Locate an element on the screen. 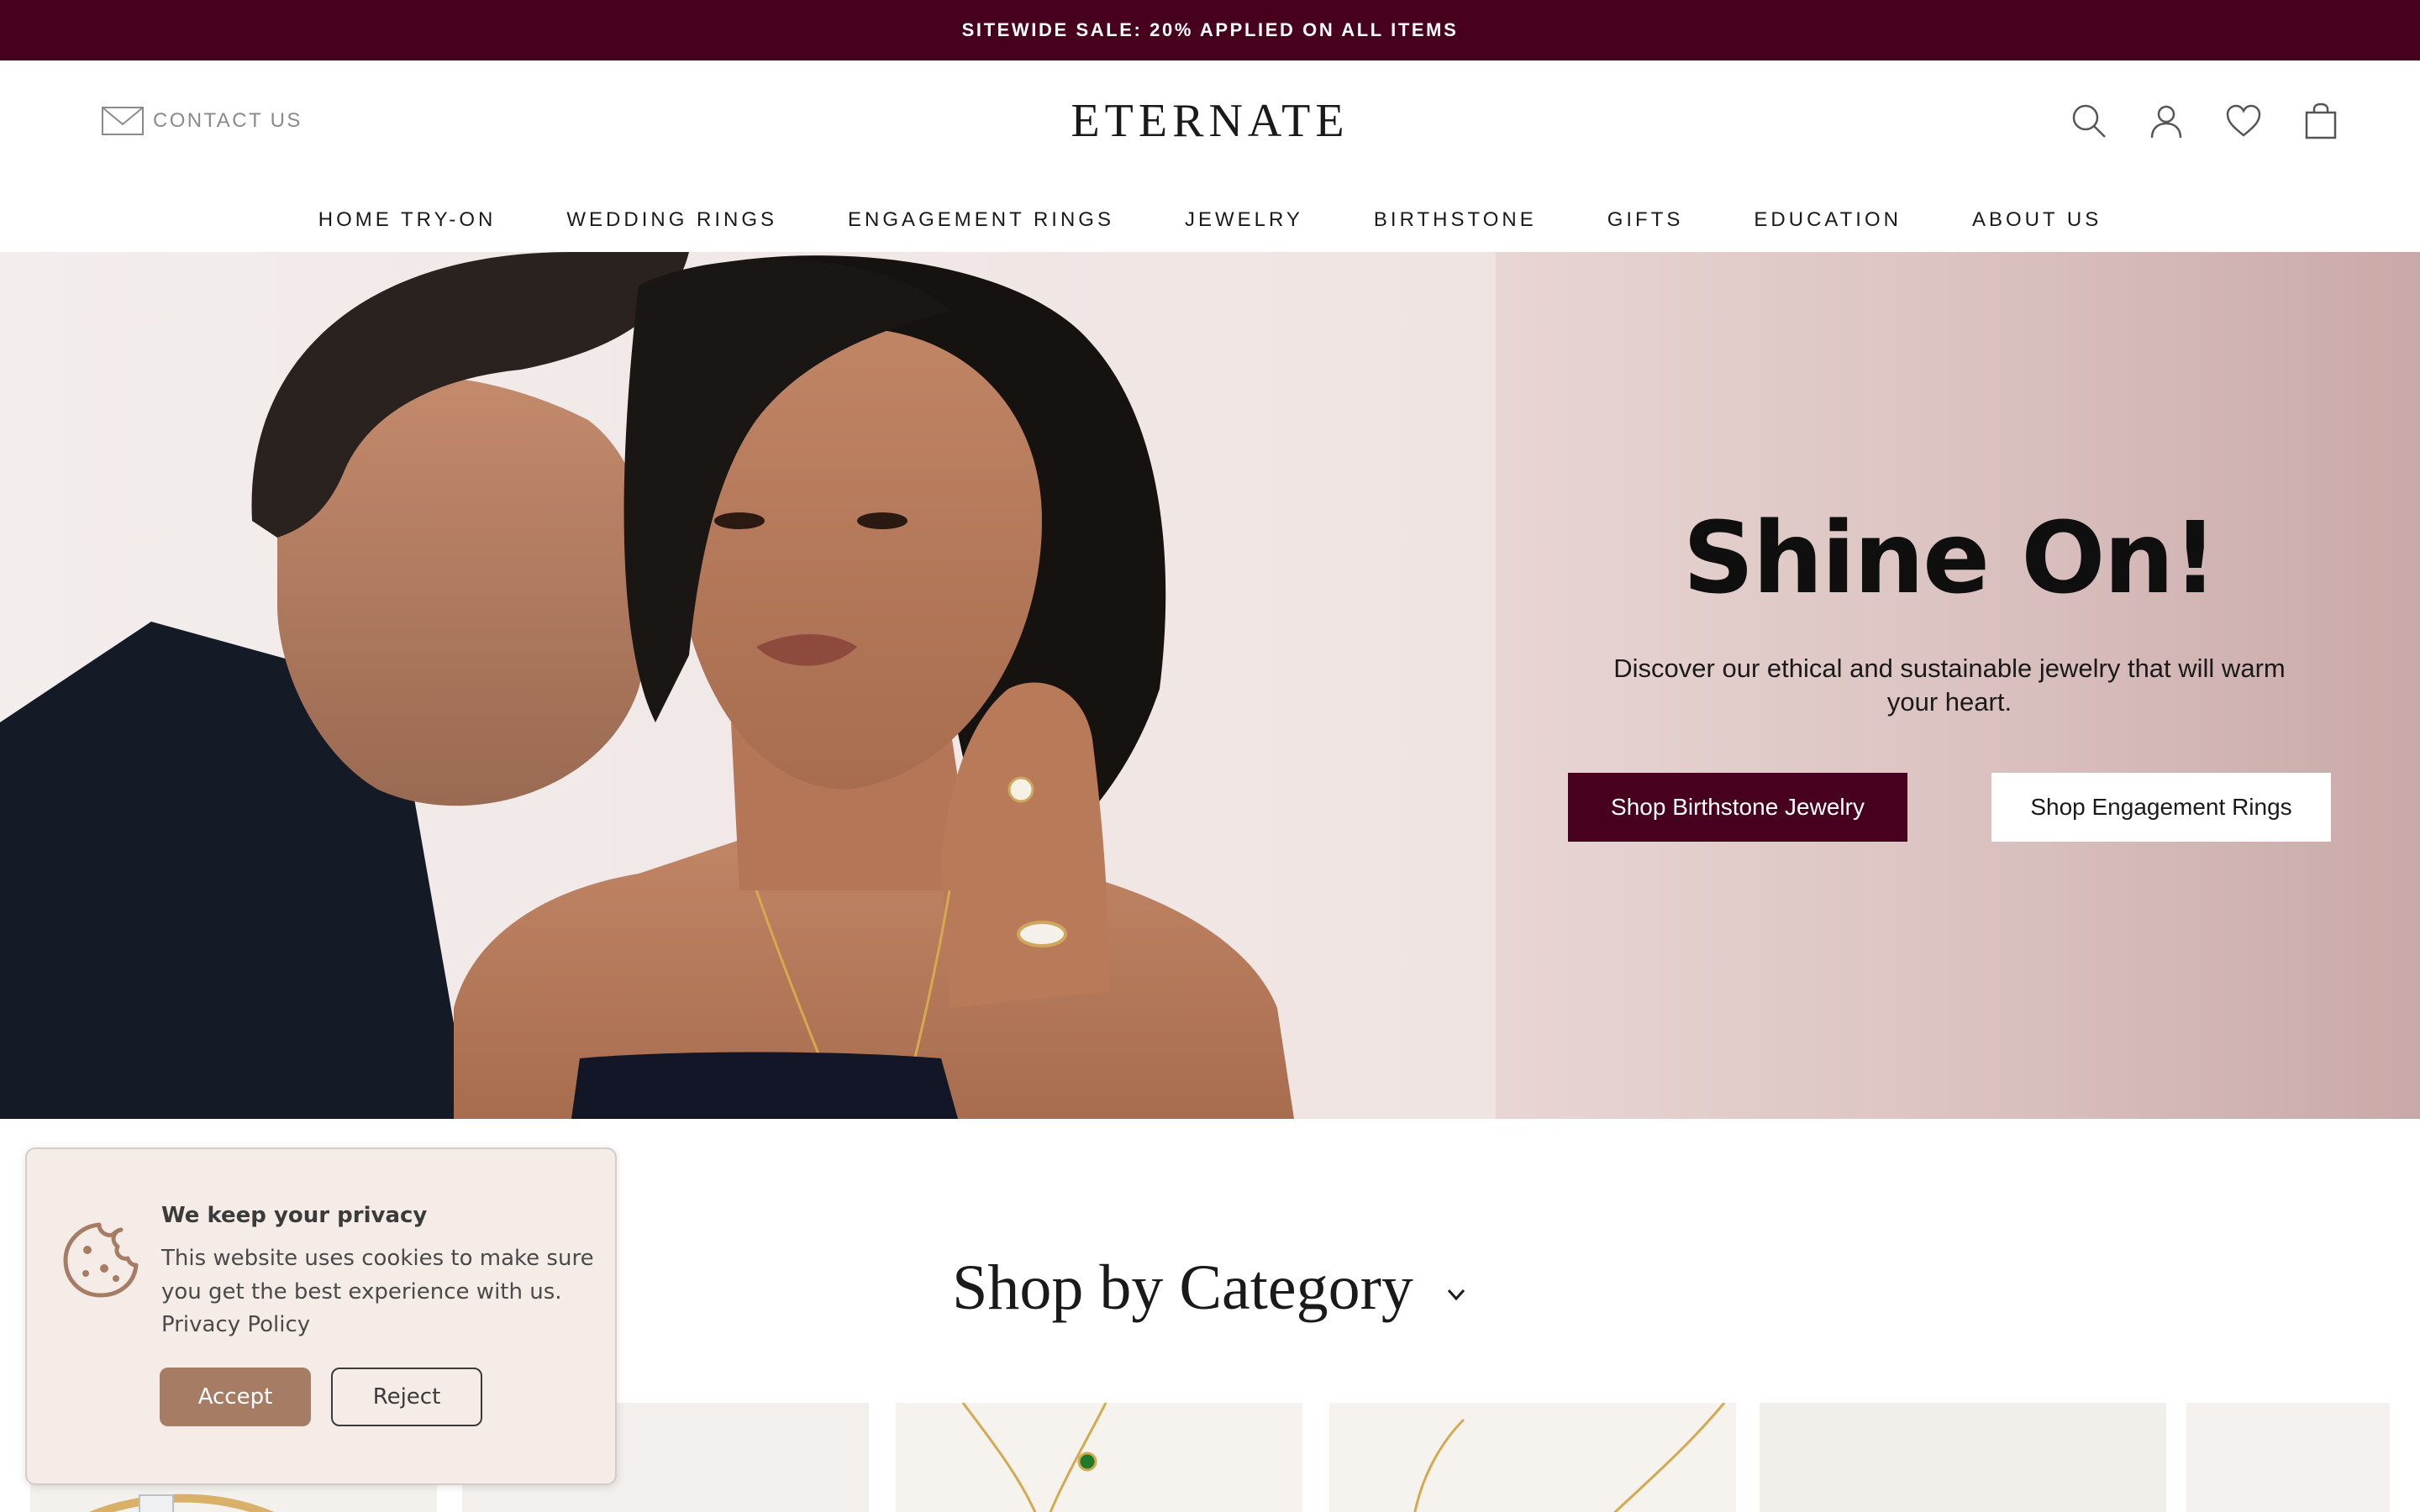 Image resolution: width=2420 pixels, height=1512 pixels. logo-wrap: ETERNATE is located at coordinates (1210, 121).